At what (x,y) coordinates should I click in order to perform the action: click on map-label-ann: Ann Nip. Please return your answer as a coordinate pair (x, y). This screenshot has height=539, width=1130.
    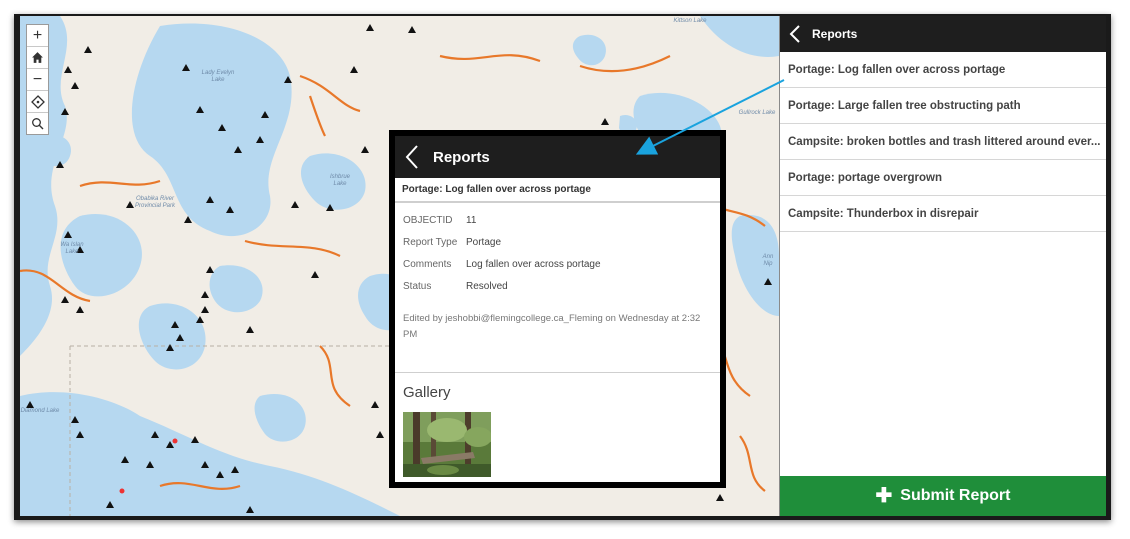
    Looking at the image, I should click on (768, 260).